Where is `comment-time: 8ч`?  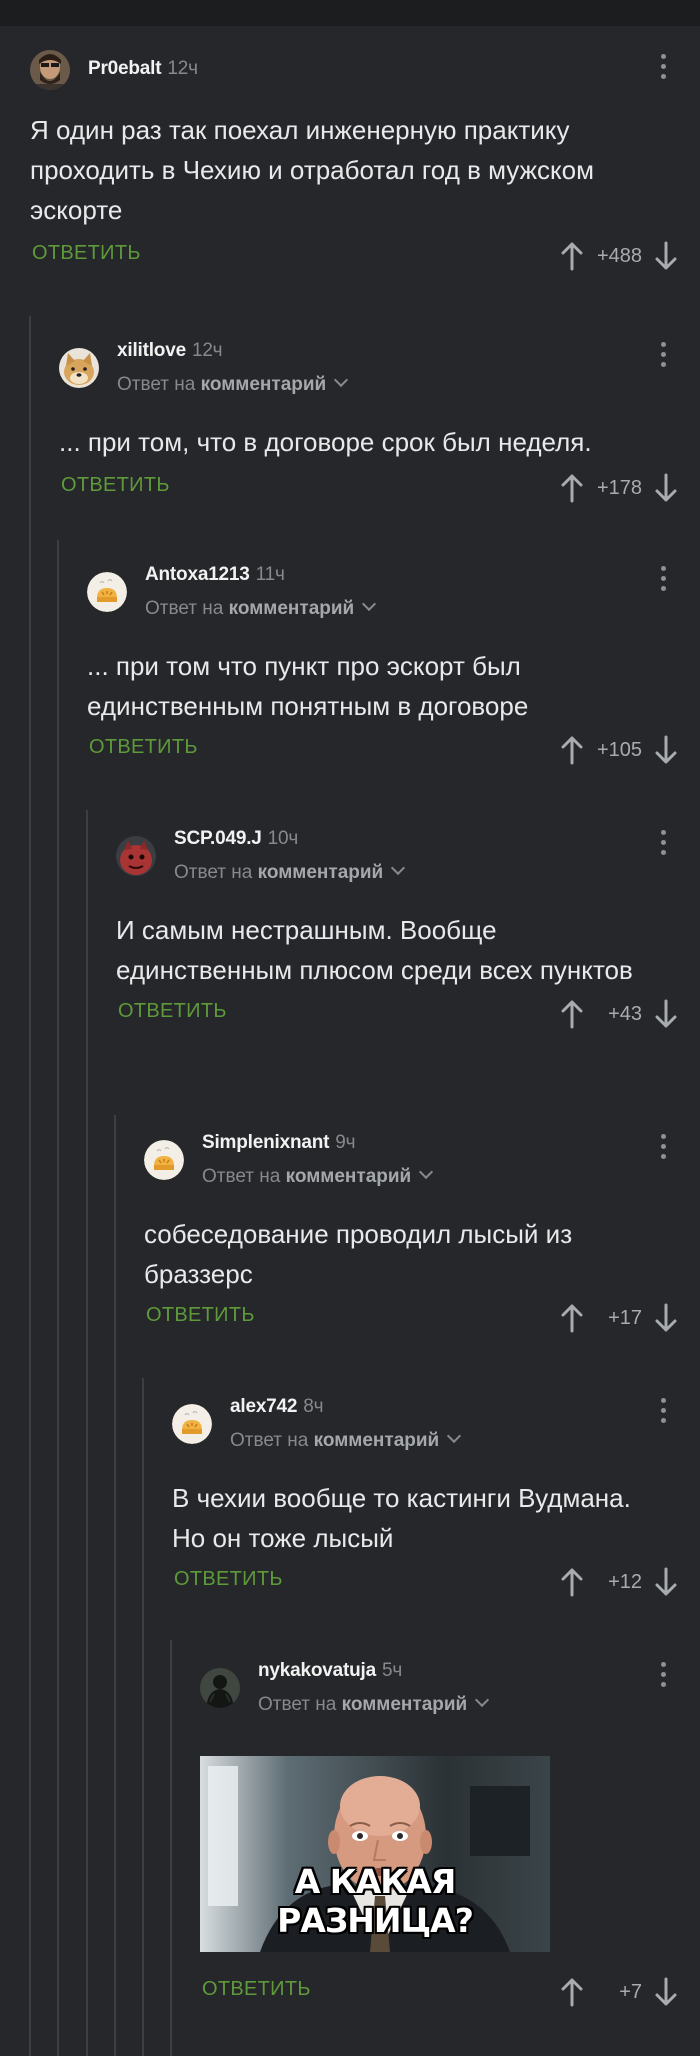
comment-time: 8ч is located at coordinates (313, 1406).